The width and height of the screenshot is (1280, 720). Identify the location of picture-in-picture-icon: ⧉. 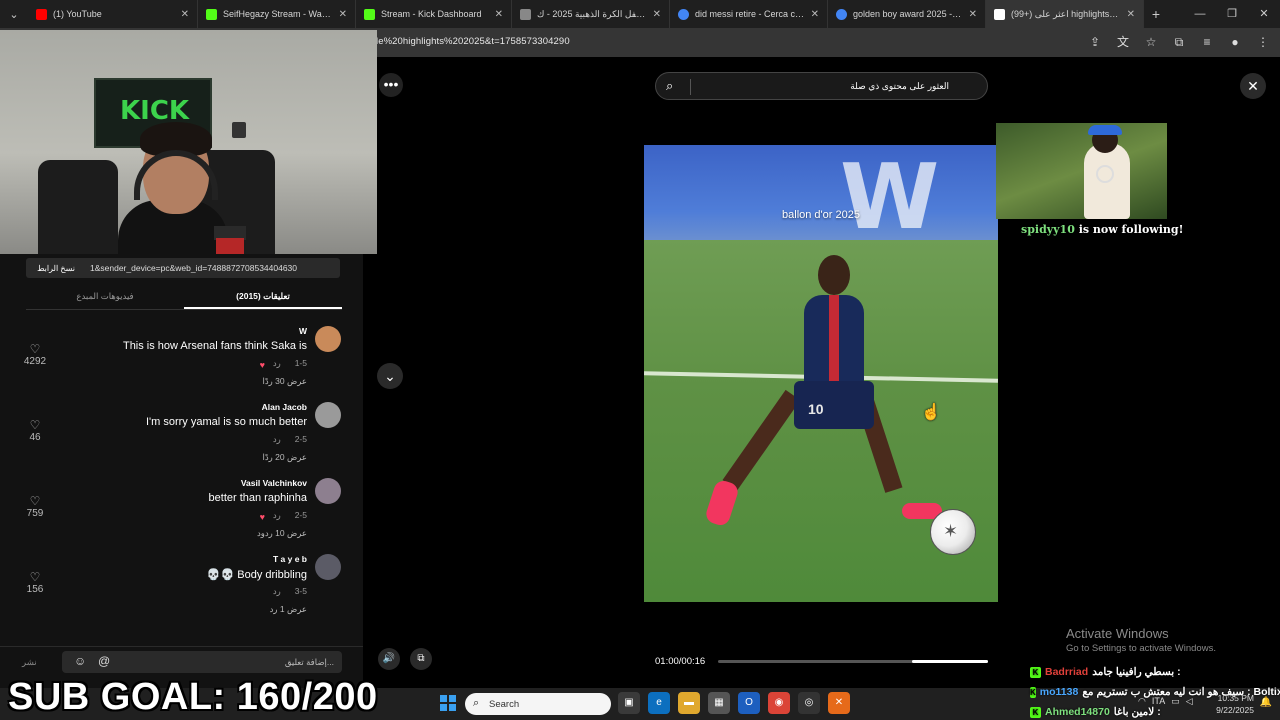
(421, 659).